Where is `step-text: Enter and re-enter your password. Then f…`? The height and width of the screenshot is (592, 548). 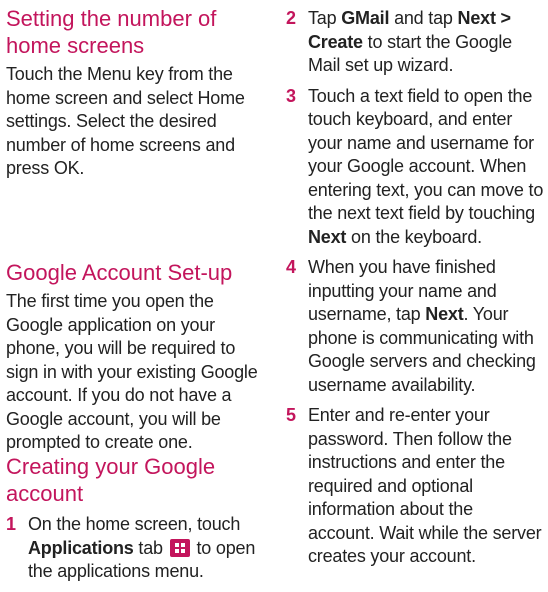 step-text: Enter and re-enter your password. Then f… is located at coordinates (425, 485).